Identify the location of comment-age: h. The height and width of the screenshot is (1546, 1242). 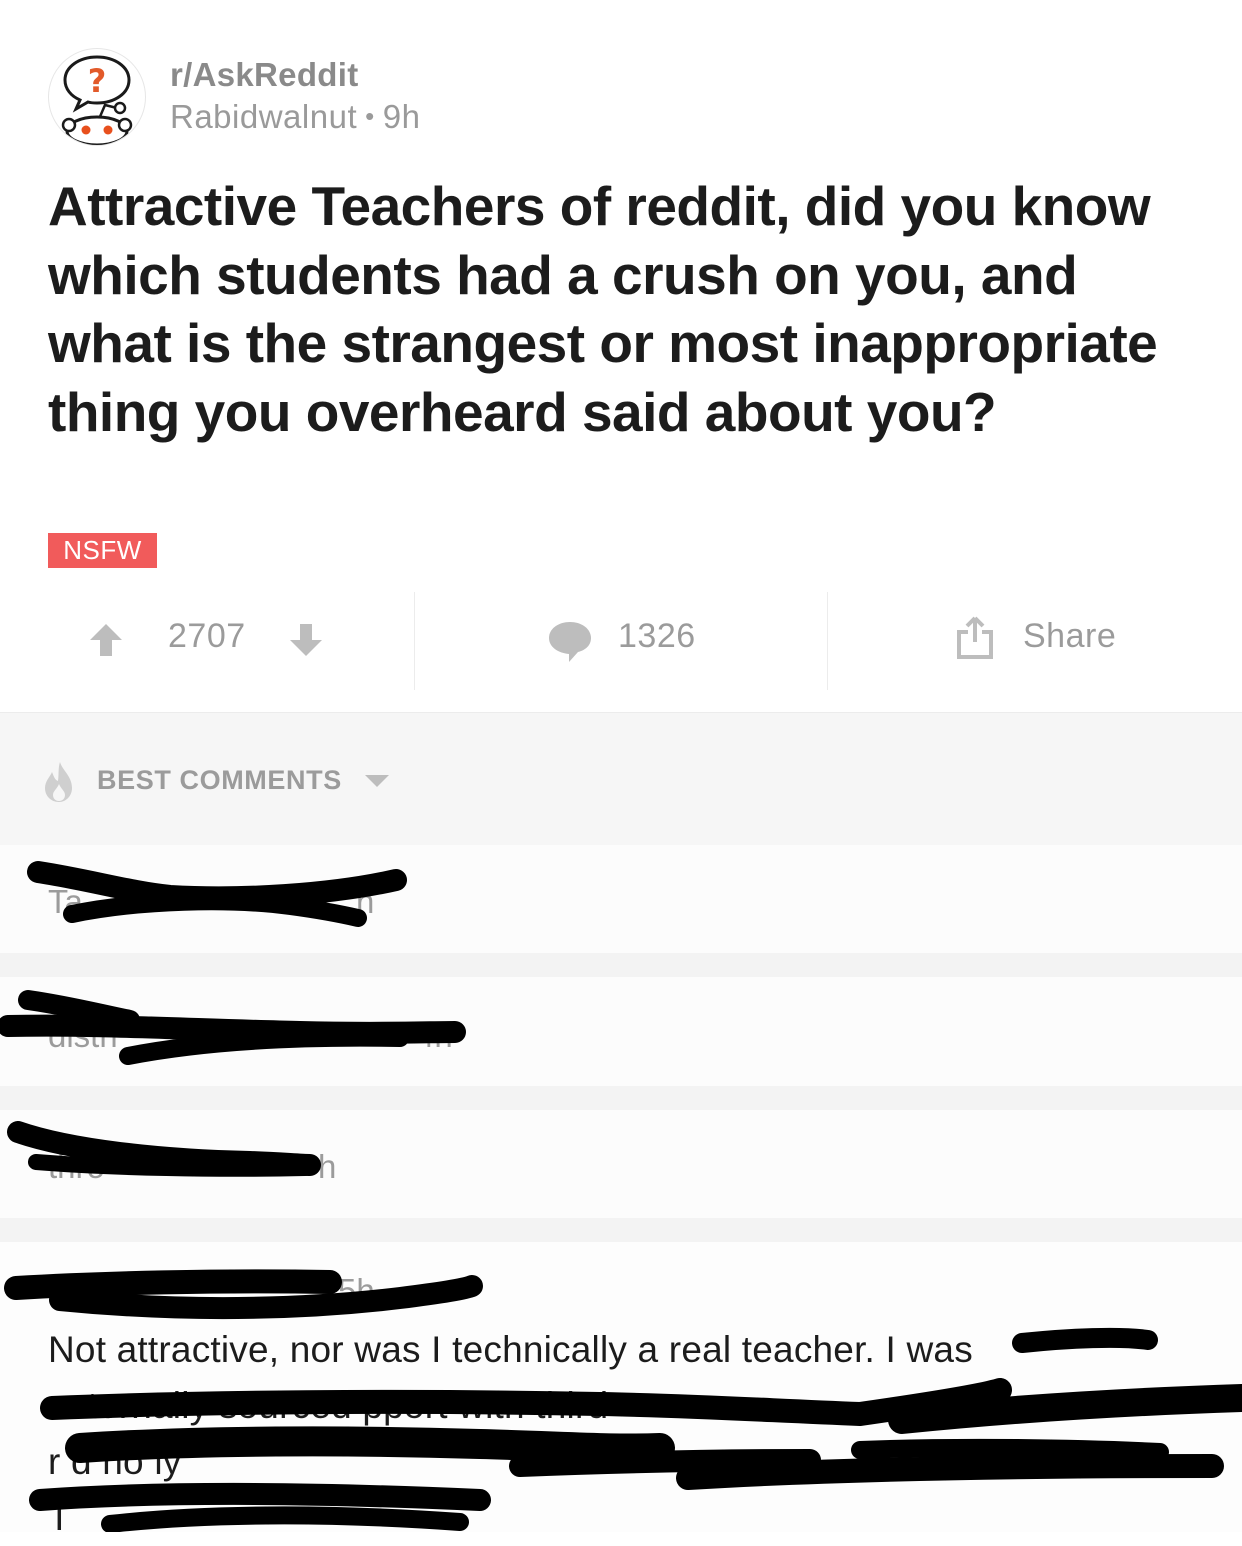
(327, 1166).